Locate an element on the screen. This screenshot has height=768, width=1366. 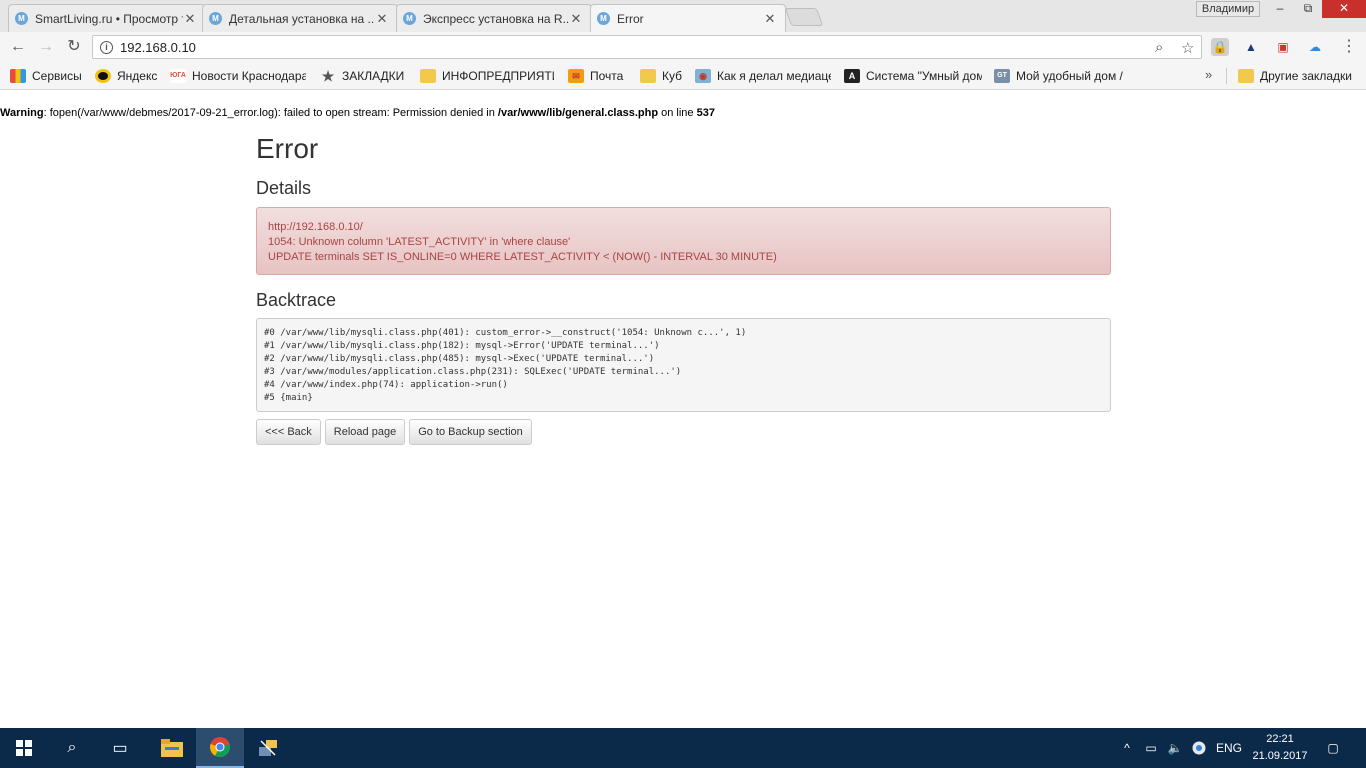
apps-grid-icon is located at coordinates (18, 76).